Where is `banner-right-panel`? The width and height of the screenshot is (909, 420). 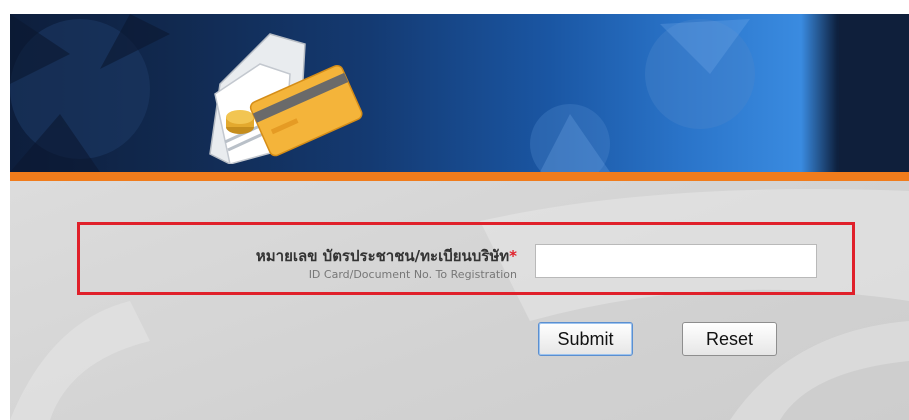 banner-right-panel is located at coordinates (874, 93).